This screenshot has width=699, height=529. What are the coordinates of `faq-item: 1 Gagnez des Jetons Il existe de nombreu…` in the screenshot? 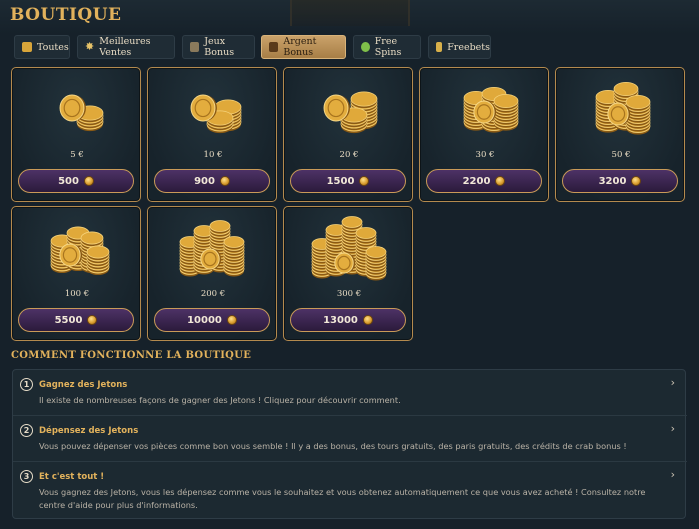 It's located at (350, 392).